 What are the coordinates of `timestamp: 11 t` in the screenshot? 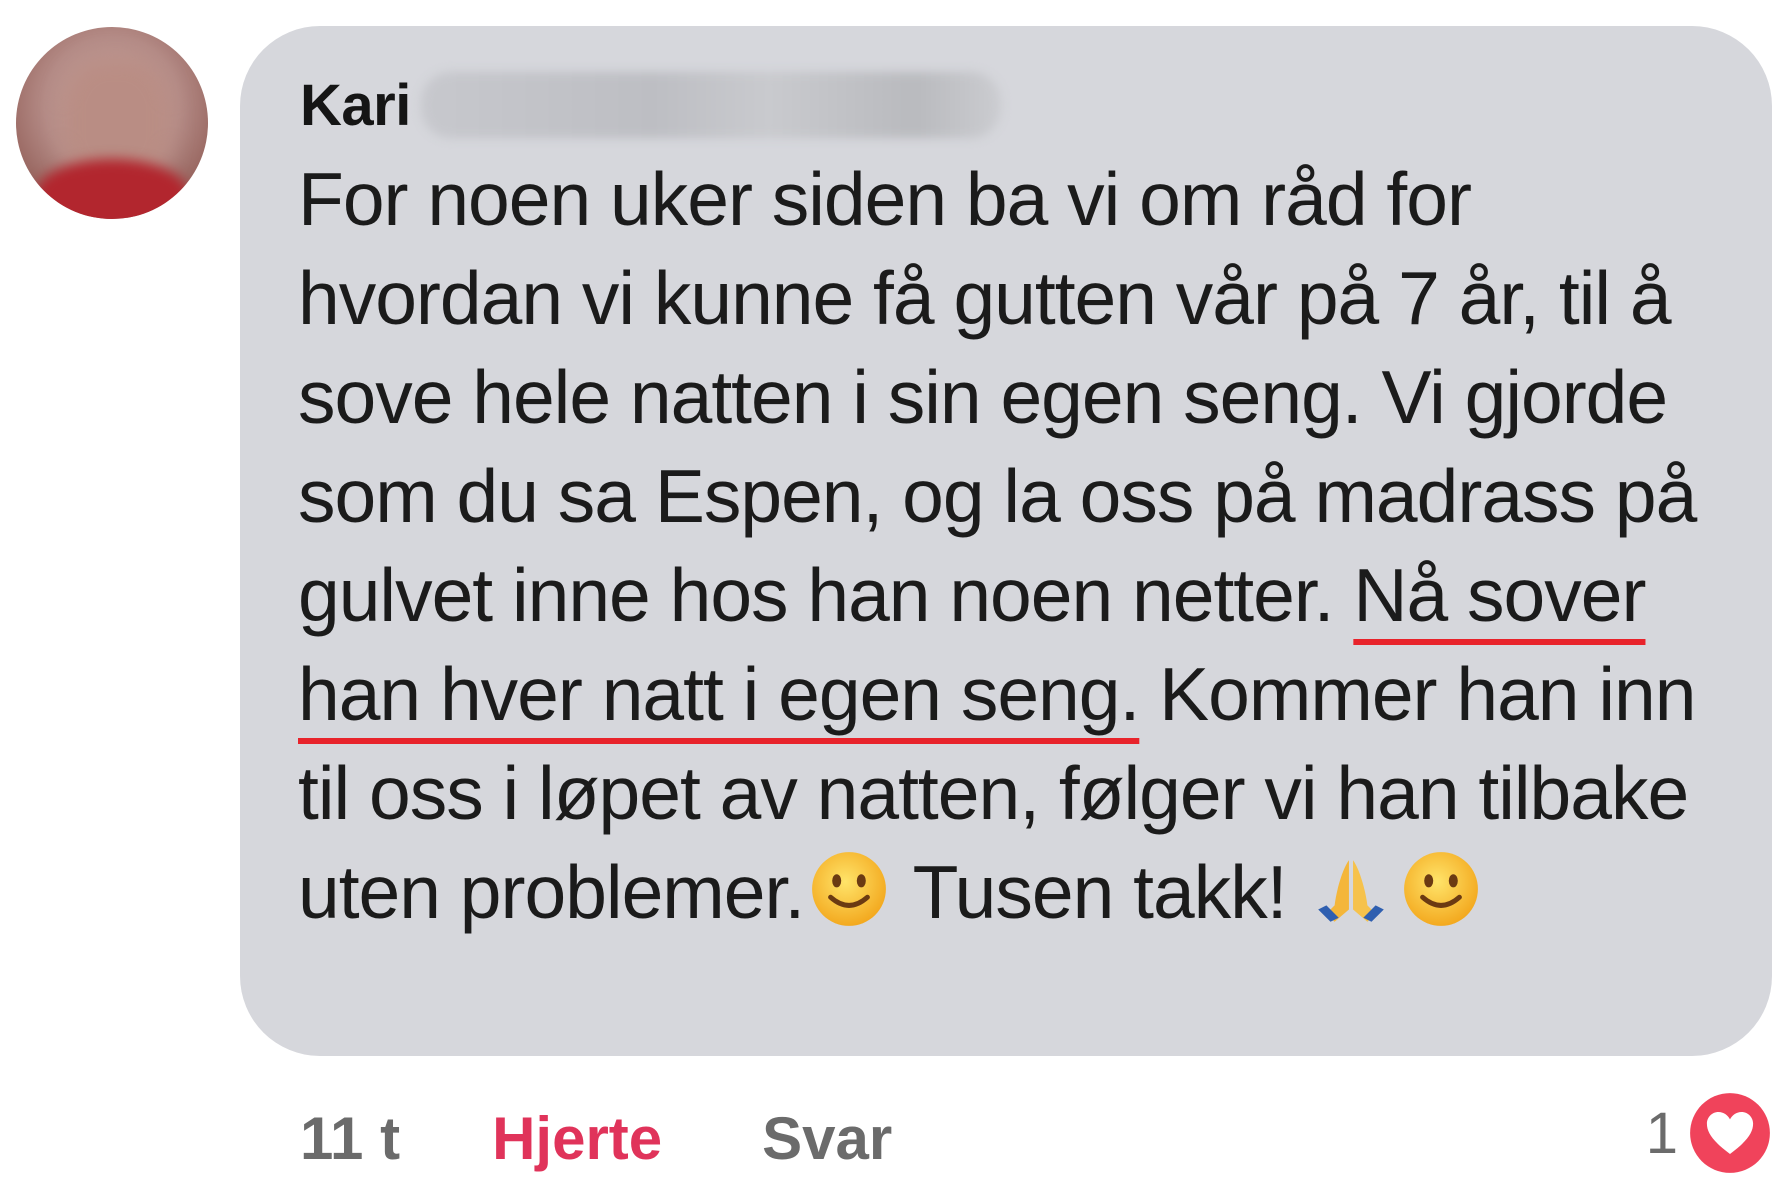 It's located at (350, 1138).